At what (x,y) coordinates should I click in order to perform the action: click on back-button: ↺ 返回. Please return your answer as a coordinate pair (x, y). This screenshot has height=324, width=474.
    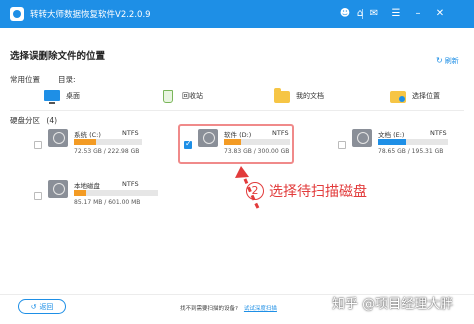
    Looking at the image, I should click on (42, 306).